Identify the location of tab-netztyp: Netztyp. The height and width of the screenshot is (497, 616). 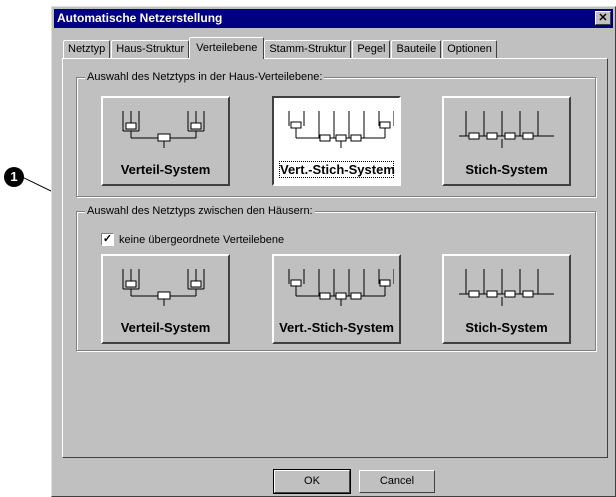
(87, 49).